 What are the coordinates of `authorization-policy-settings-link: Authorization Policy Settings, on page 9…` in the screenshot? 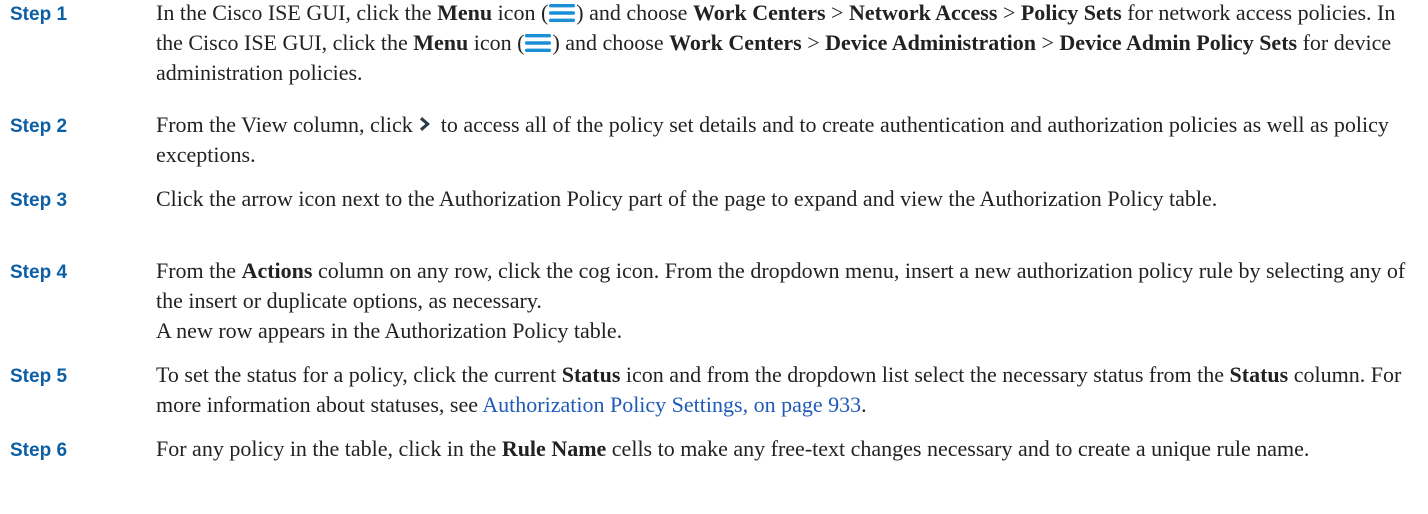 It's located at (671, 404).